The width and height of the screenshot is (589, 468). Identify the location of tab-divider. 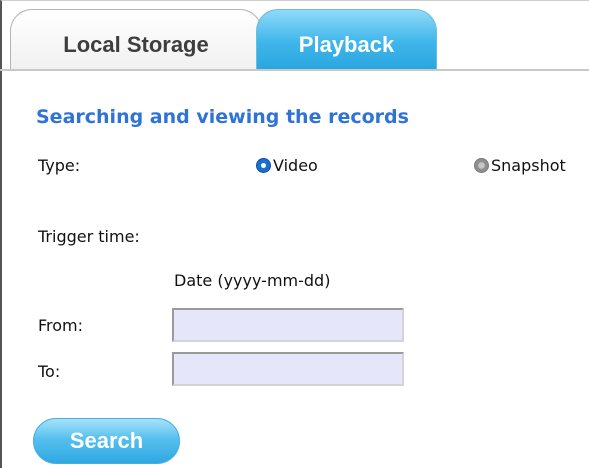
(294, 70).